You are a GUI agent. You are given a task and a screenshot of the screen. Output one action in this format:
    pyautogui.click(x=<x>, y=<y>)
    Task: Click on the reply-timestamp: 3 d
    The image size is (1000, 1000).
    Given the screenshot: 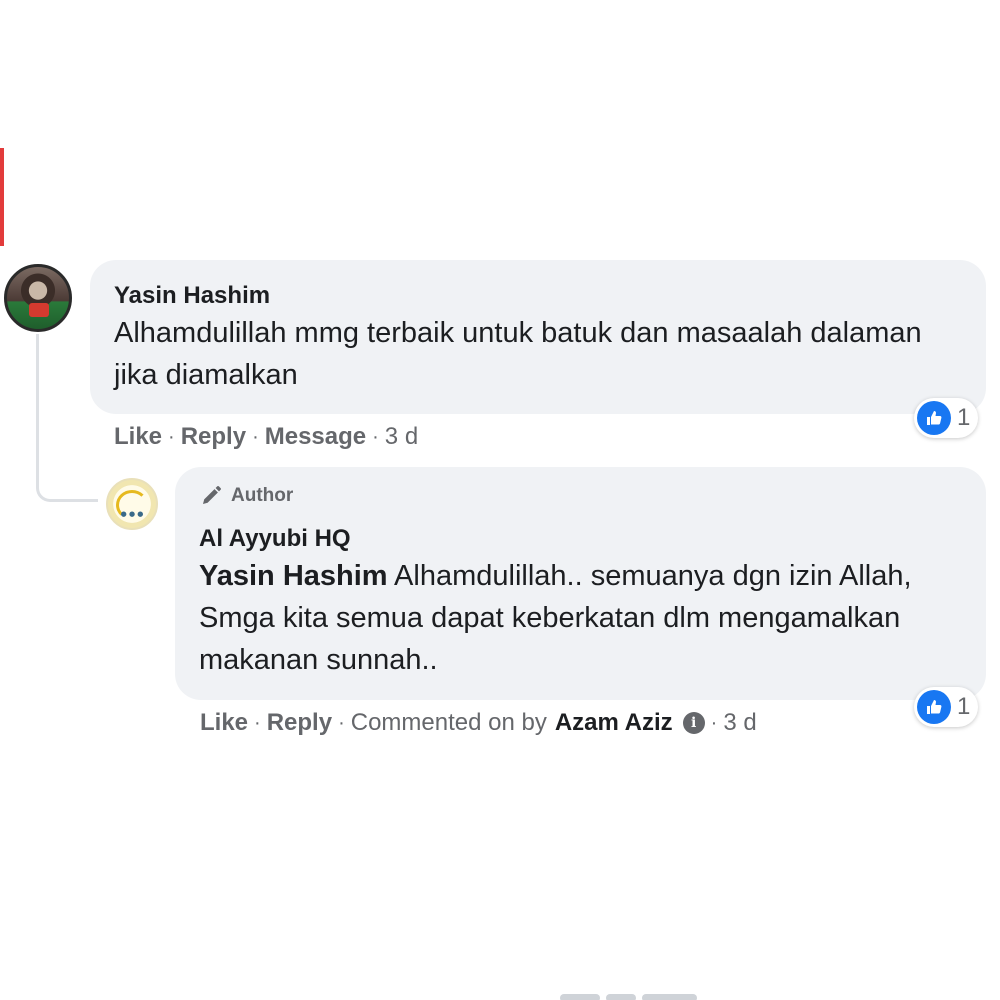 What is the action you would take?
    pyautogui.click(x=739, y=723)
    